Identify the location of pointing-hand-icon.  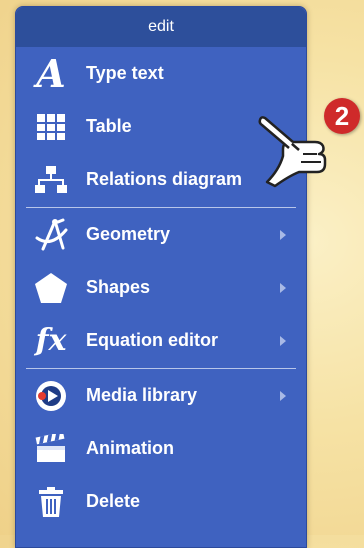
(295, 154).